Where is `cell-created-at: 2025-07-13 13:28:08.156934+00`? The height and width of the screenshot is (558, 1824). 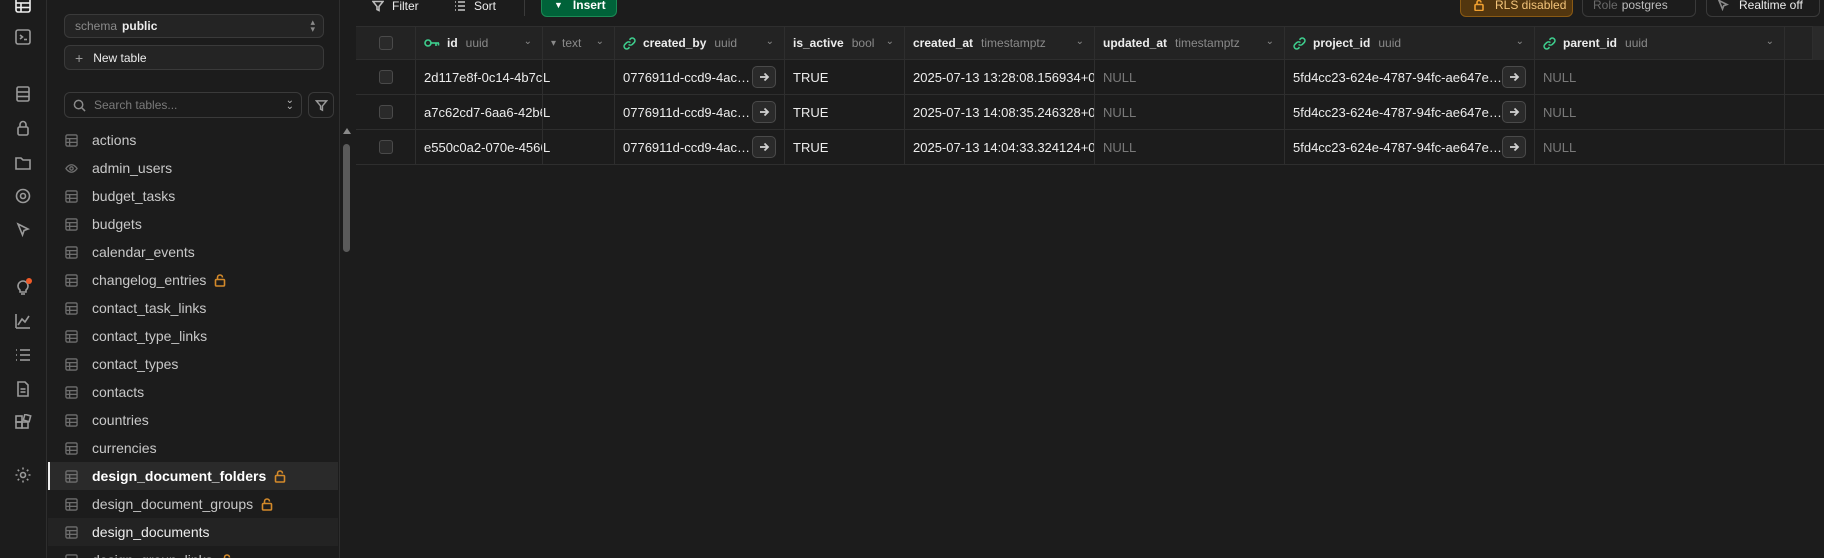 cell-created-at: 2025-07-13 13:28:08.156934+00 is located at coordinates (1000, 77).